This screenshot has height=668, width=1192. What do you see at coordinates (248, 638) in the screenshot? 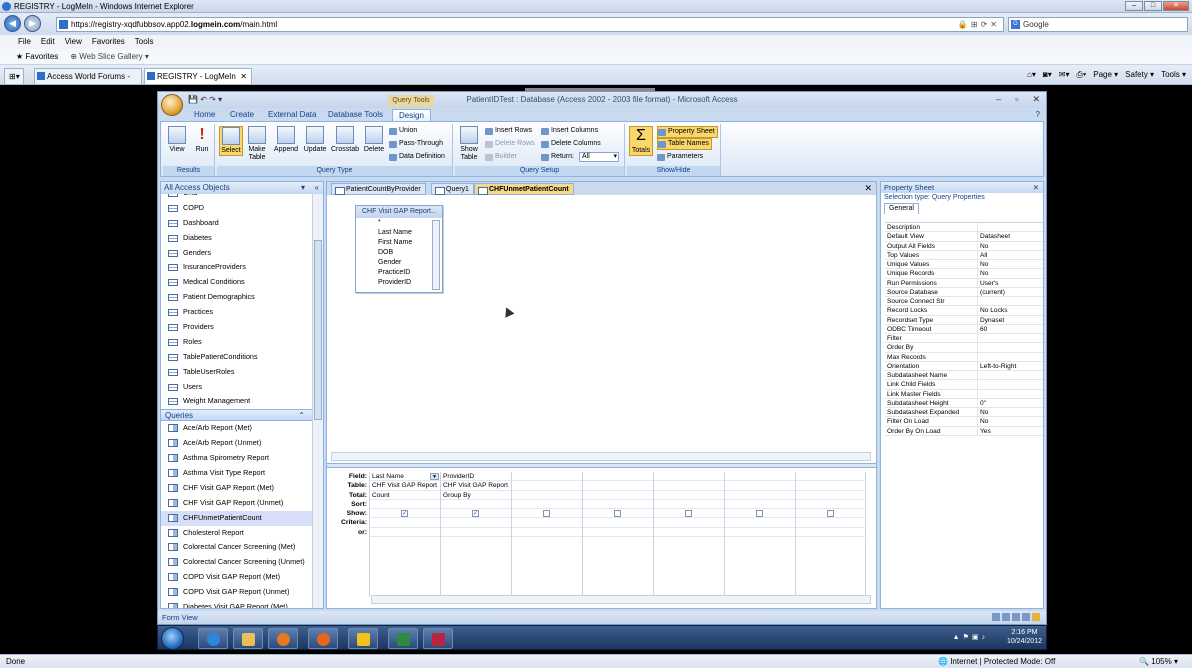
I see `taskbar-explorer` at bounding box center [248, 638].